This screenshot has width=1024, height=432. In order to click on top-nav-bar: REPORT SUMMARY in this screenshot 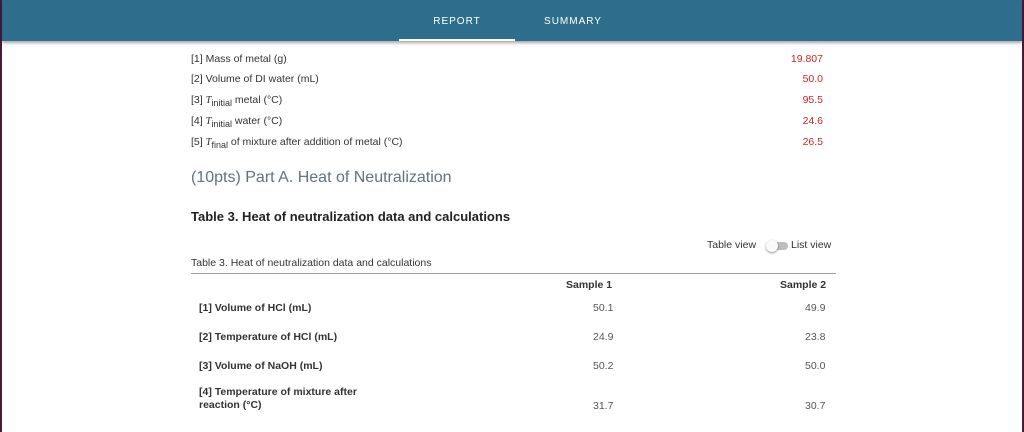, I will do `click(512, 20)`.